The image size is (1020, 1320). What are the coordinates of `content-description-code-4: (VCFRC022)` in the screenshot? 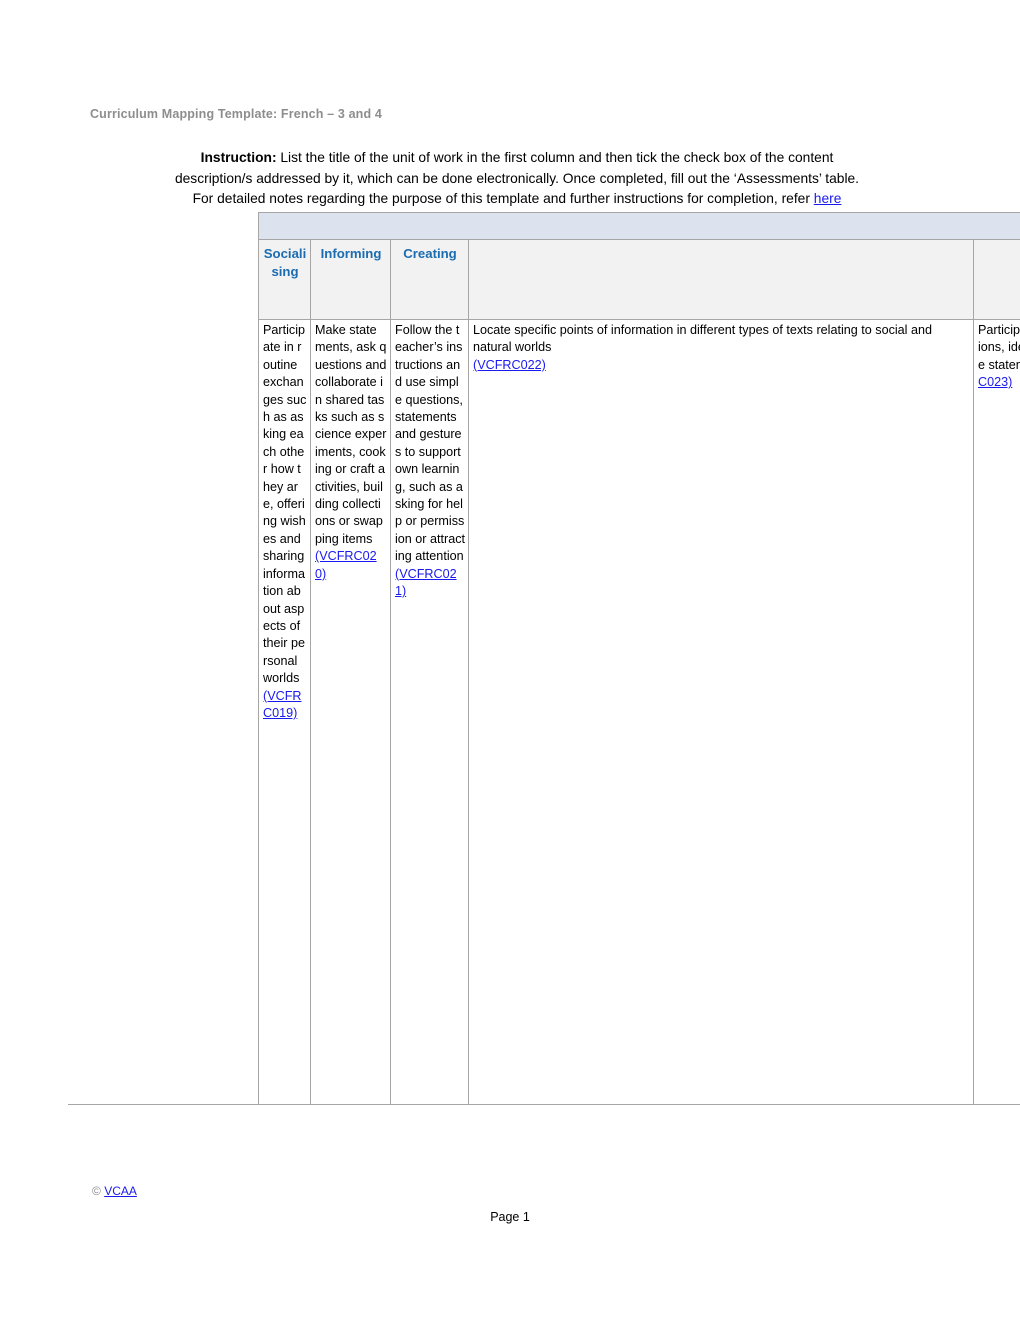 It's located at (509, 365).